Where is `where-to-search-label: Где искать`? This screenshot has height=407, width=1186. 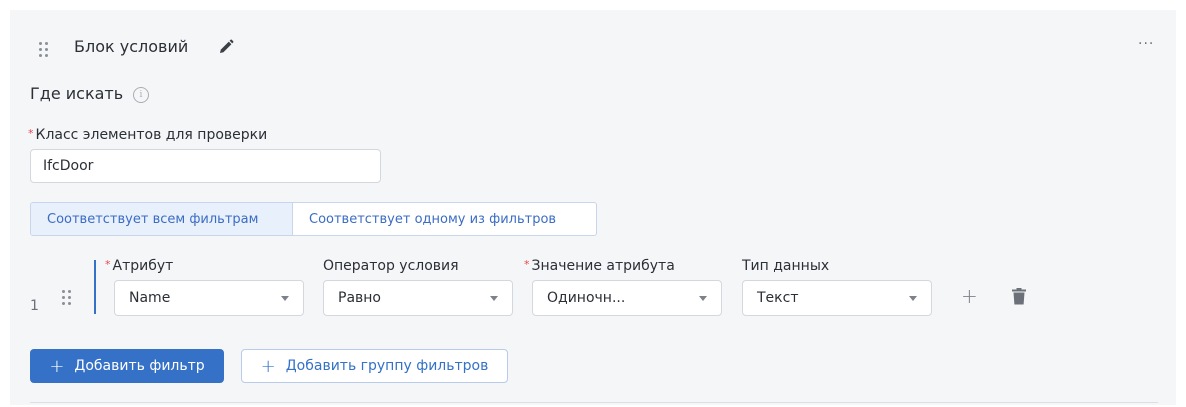
where-to-search-label: Где искать is located at coordinates (77, 93).